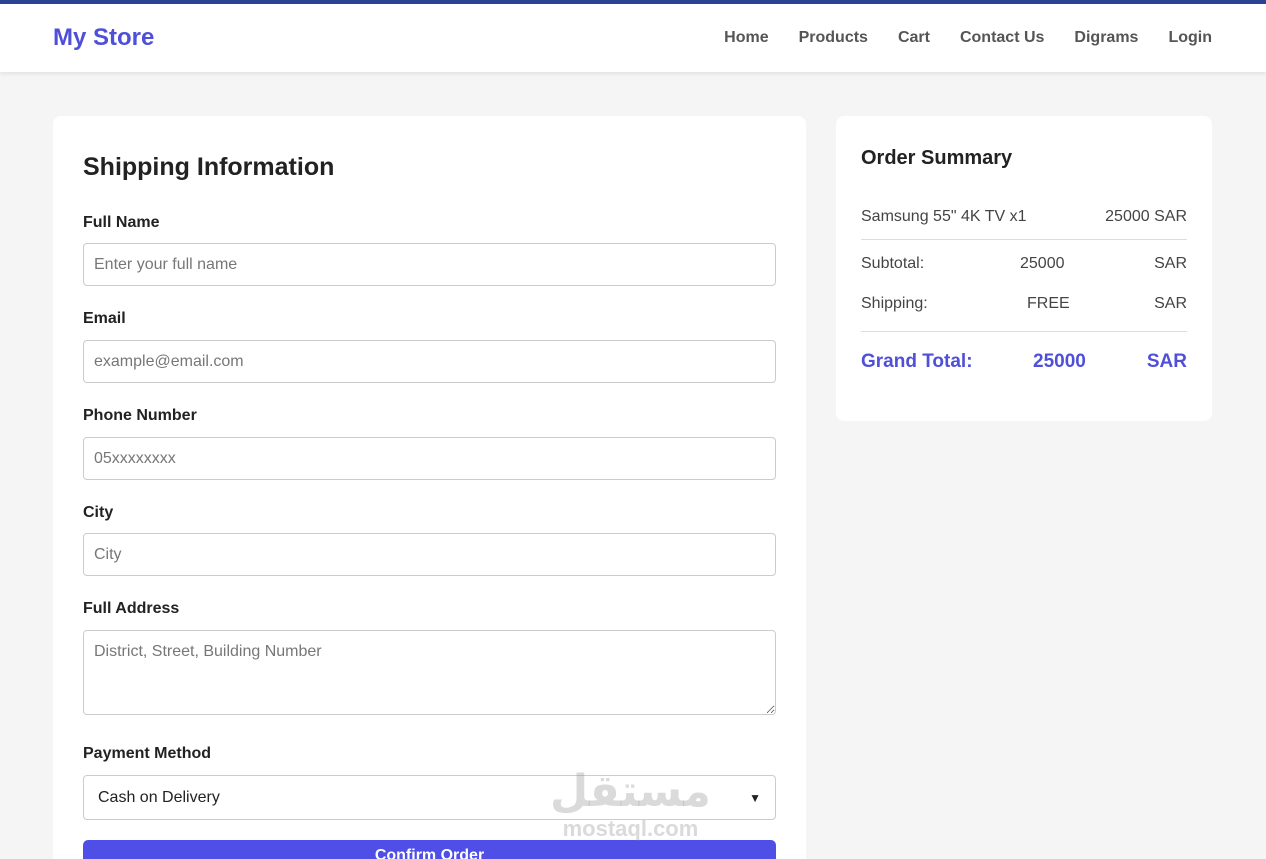  Describe the element at coordinates (746, 38) in the screenshot. I see `nav-link-home: Home` at that location.